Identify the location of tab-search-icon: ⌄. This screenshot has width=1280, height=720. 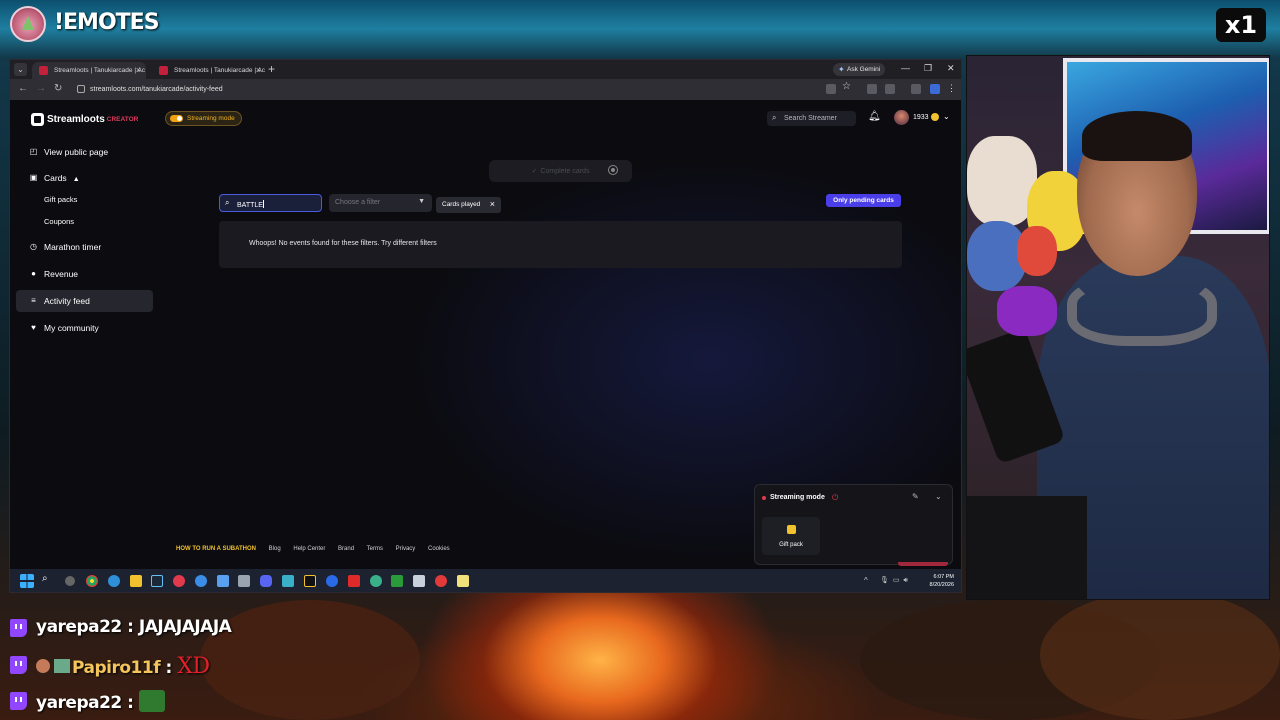
(20, 69).